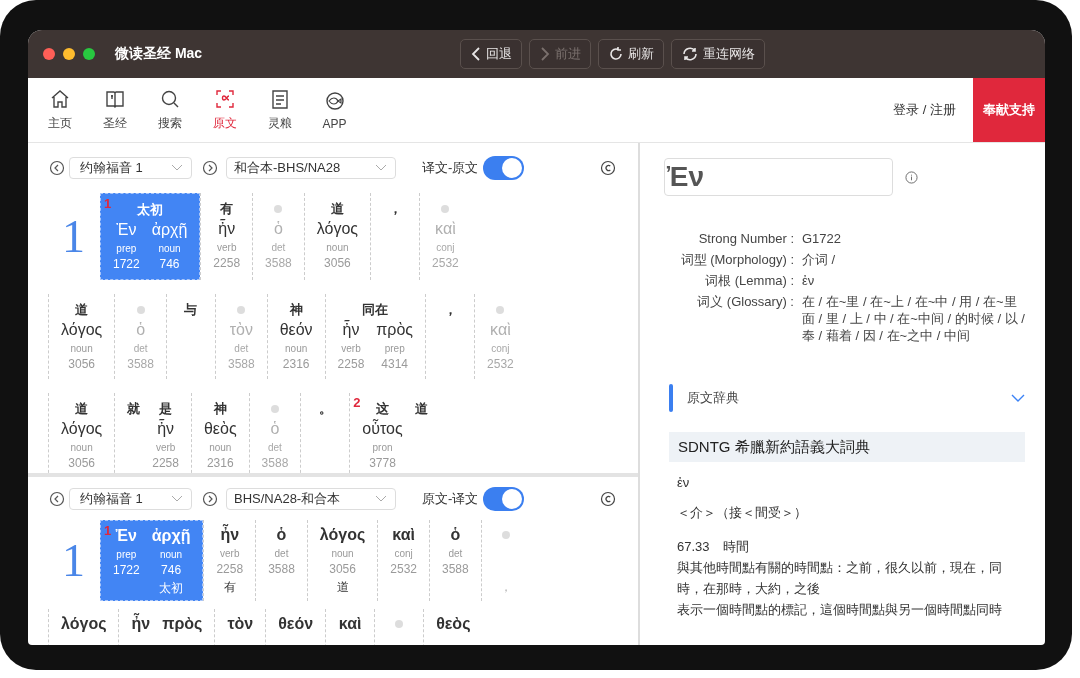 This screenshot has width=1080, height=678. Describe the element at coordinates (342, 560) in the screenshot. I see `word-block: λόγος noun 3056 道` at that location.